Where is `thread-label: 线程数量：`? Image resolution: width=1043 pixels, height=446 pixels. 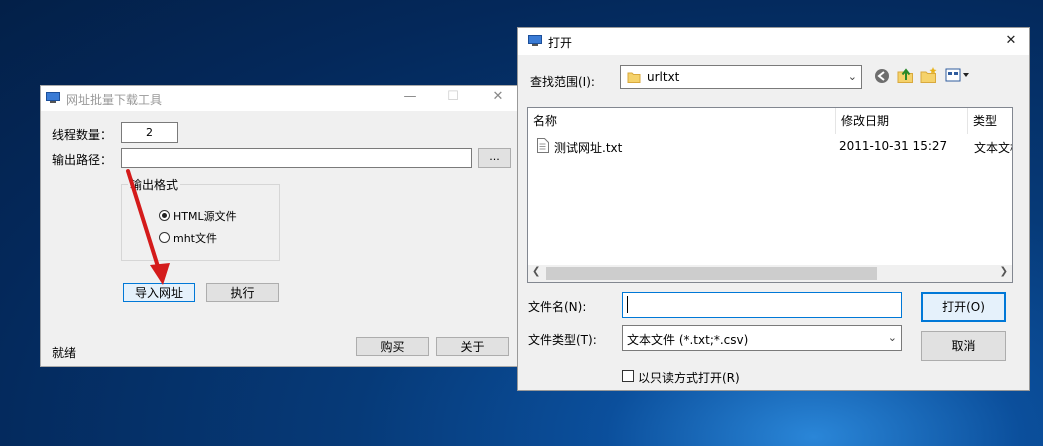
thread-label: 线程数量： is located at coordinates (82, 135).